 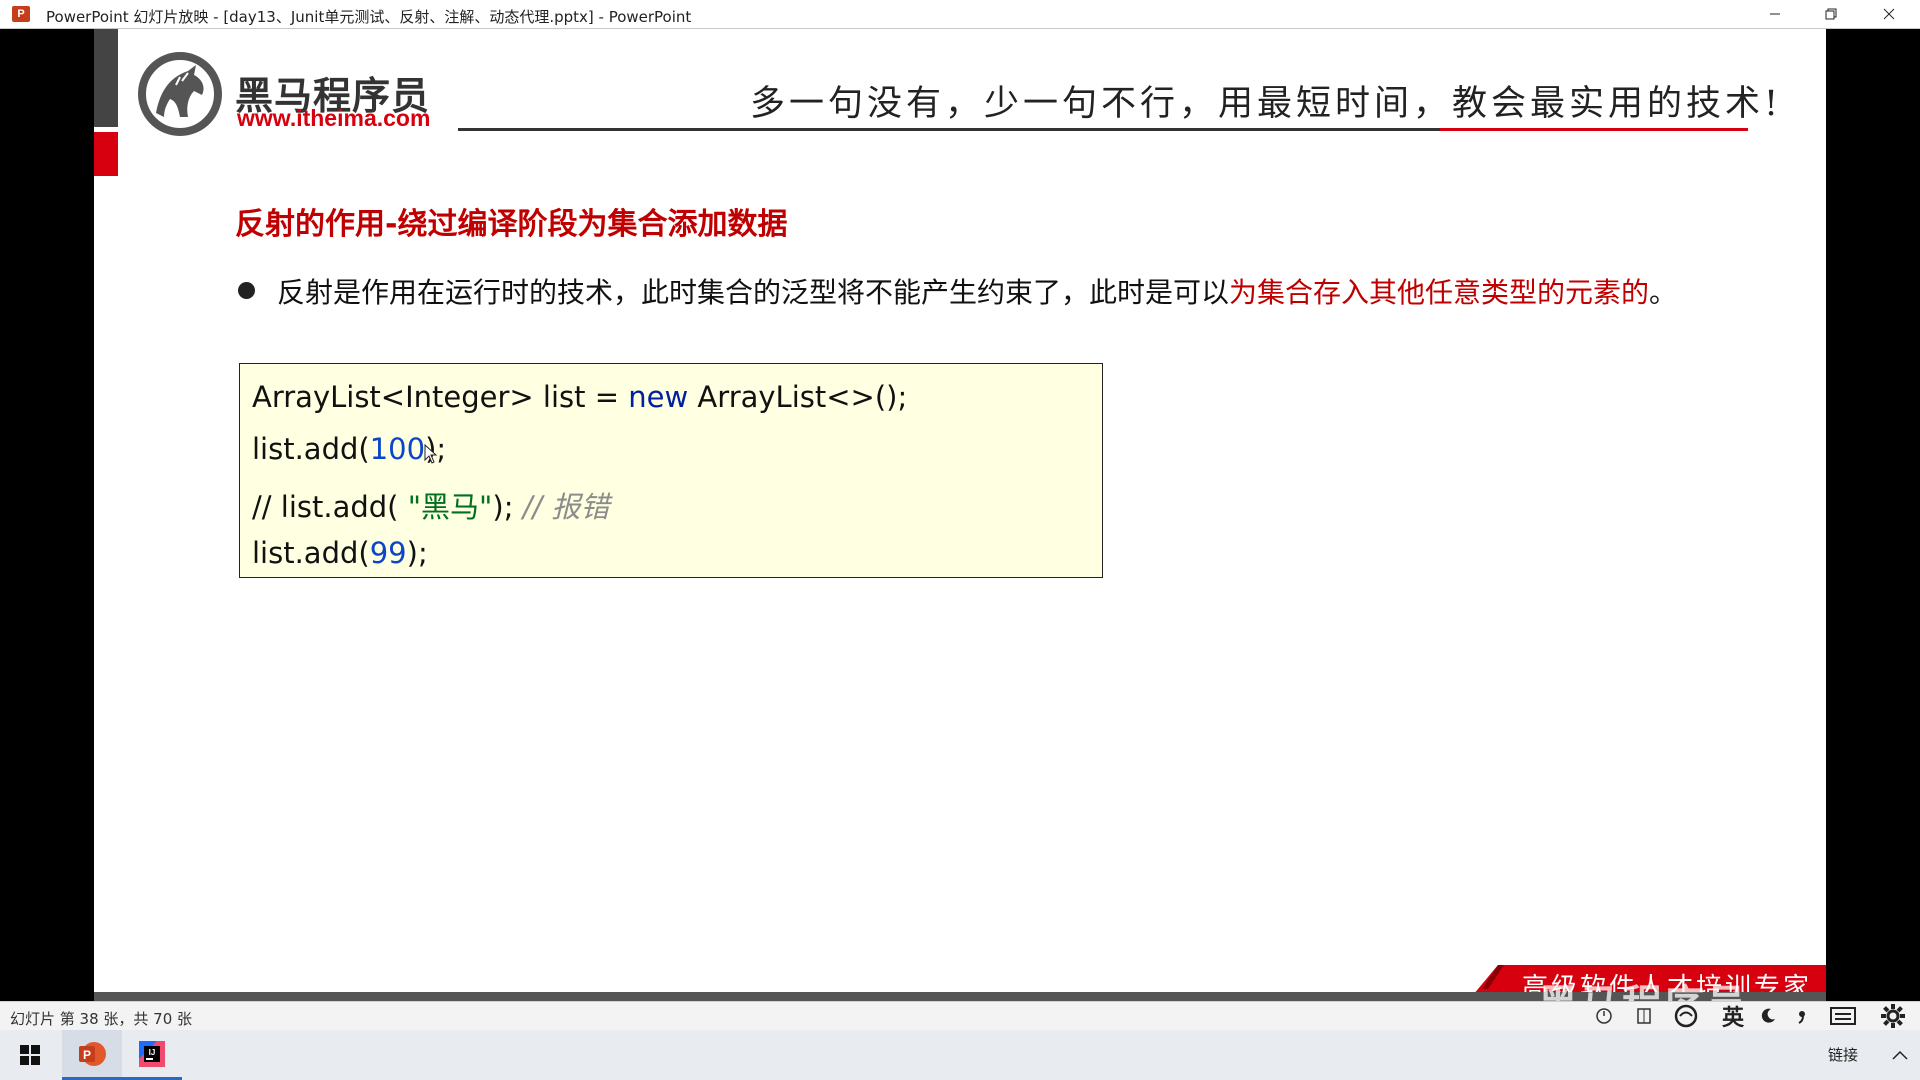 What do you see at coordinates (431, 454) in the screenshot?
I see `mouse-cursor-icon` at bounding box center [431, 454].